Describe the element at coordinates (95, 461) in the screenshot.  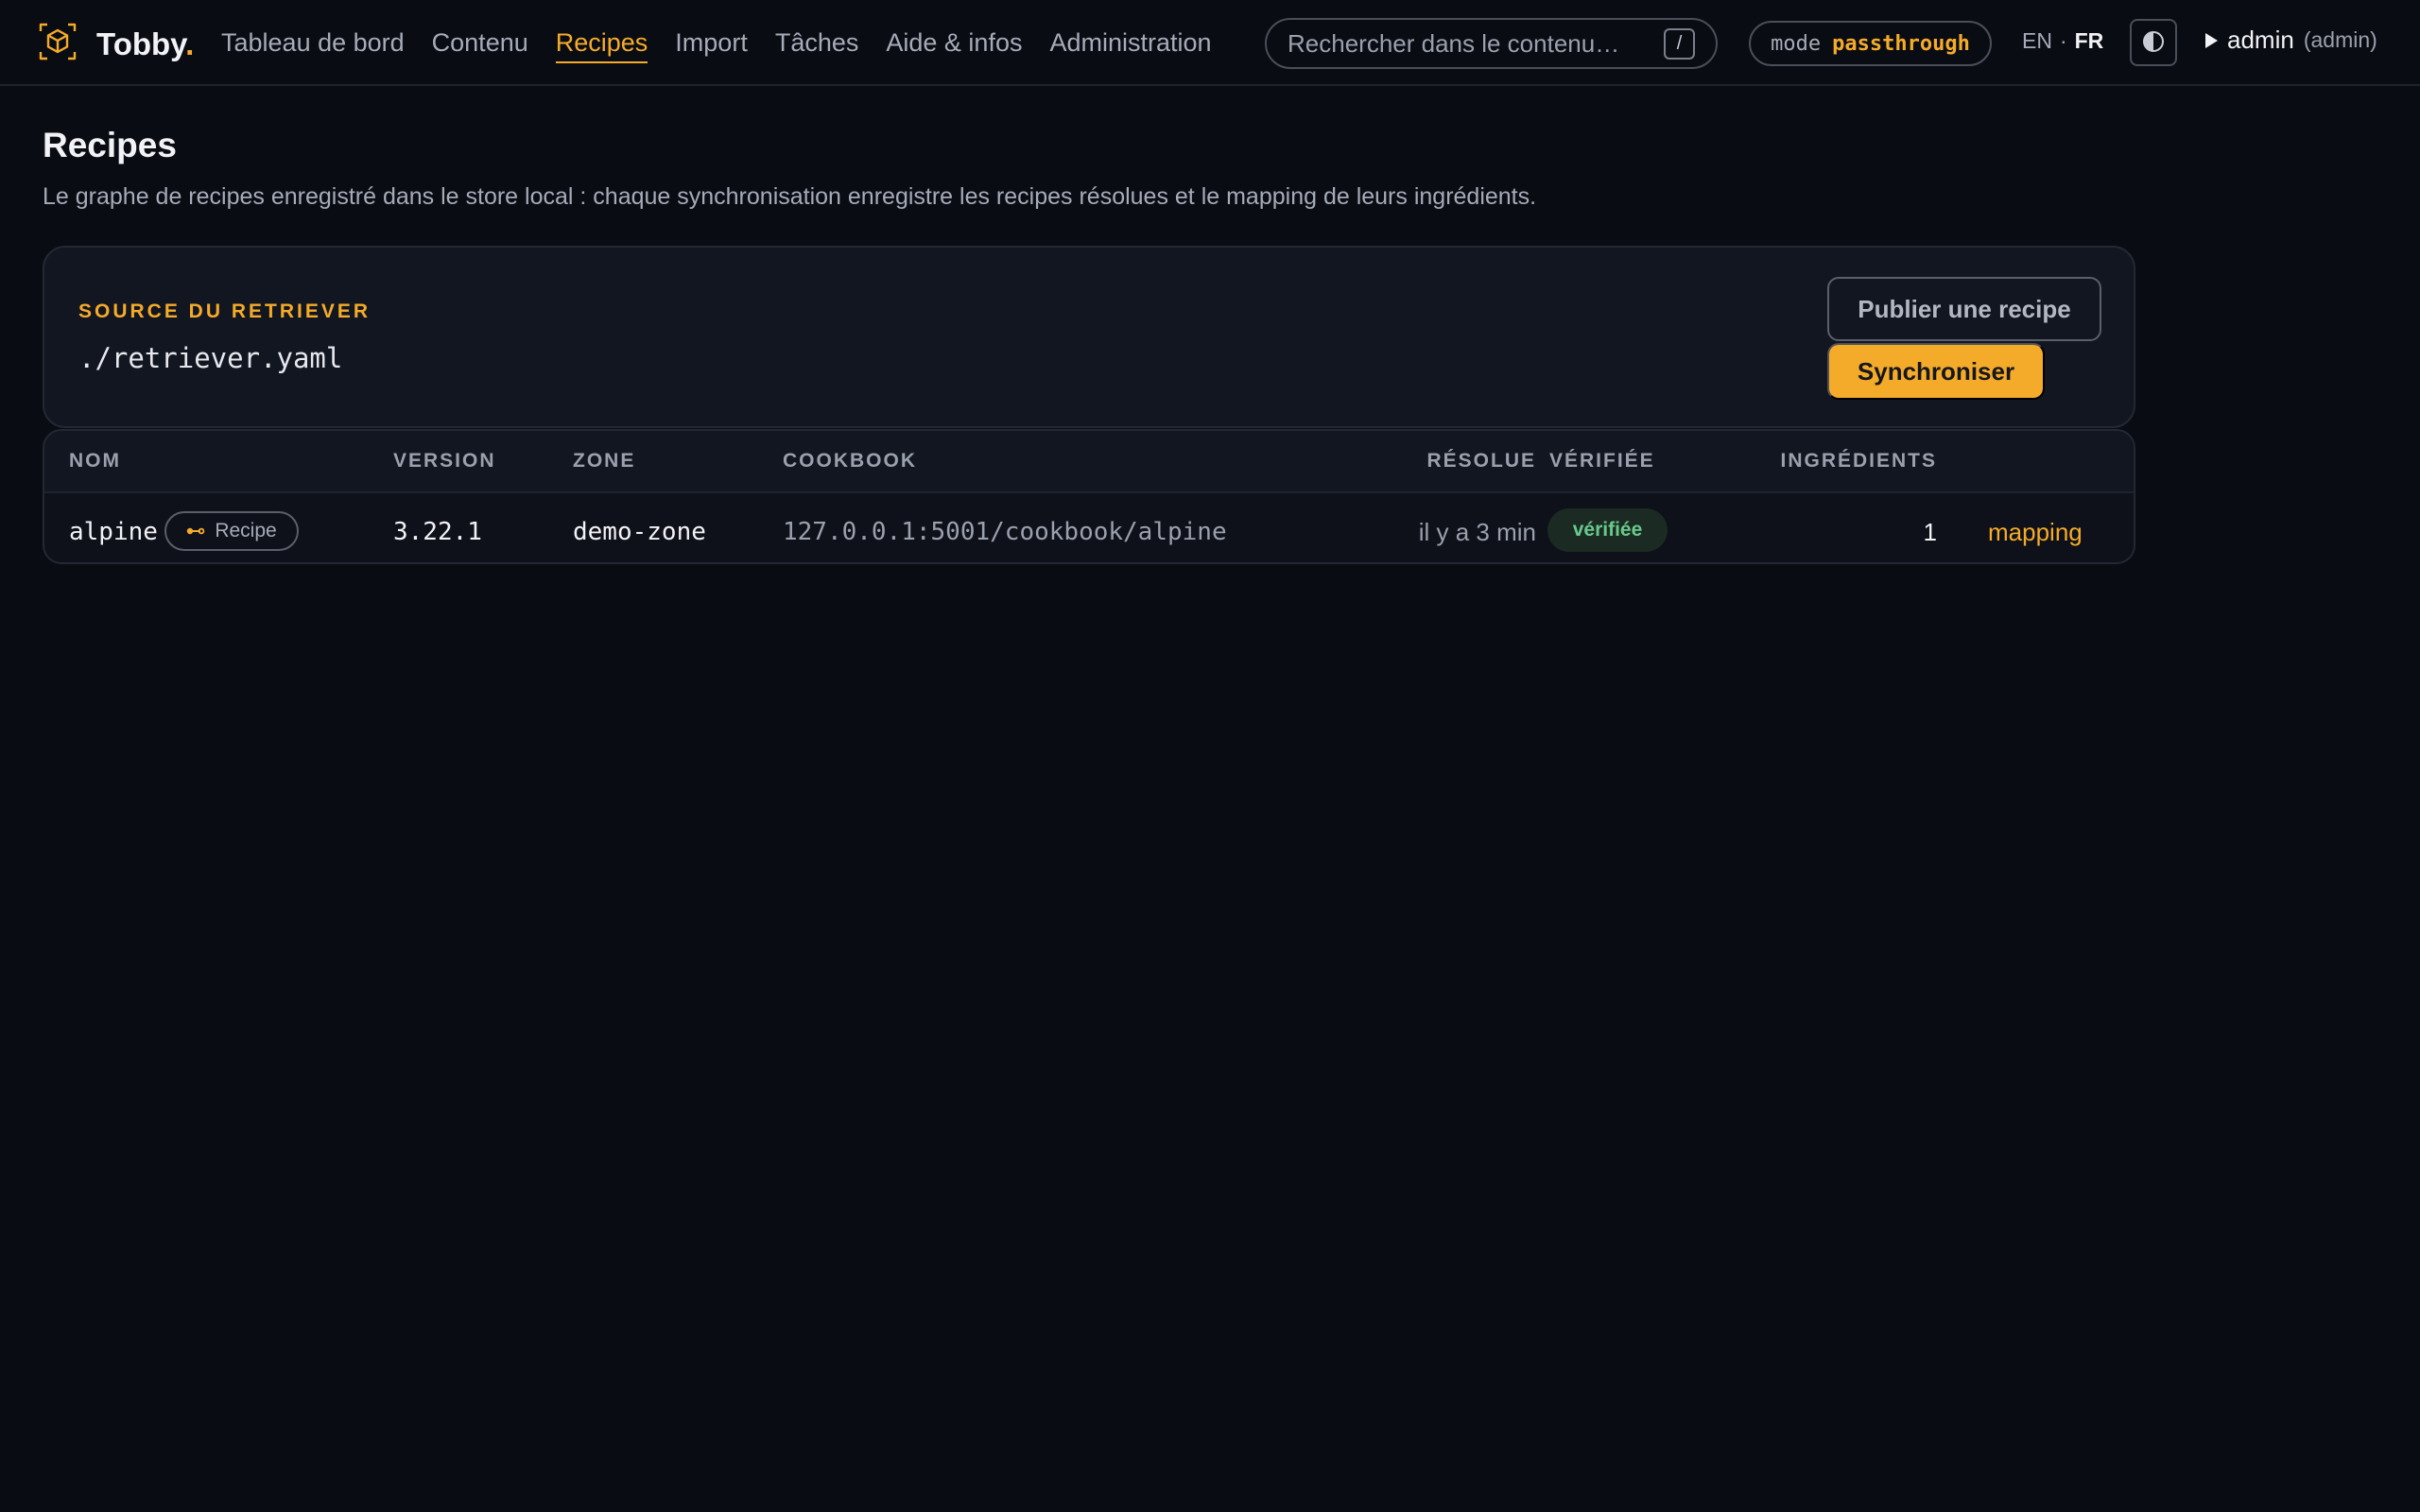
I see `col-header-name: NOM` at that location.